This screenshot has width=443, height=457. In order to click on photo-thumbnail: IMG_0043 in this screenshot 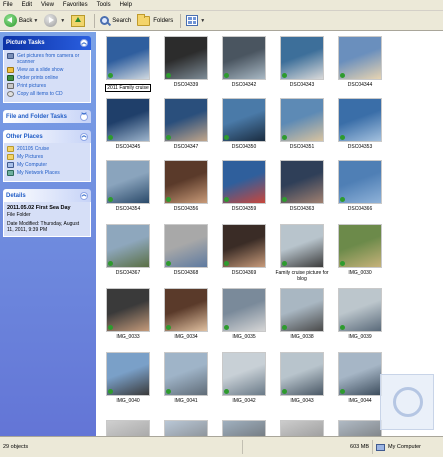, I will do `click(302, 378)`.